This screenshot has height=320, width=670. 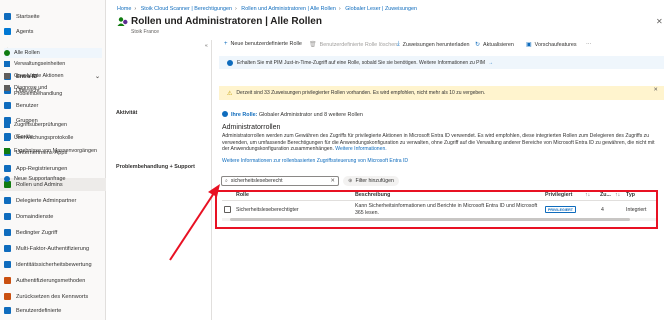 I want to click on subnav-item-audit-logs: Überwachungsprotokolle, so click(x=53, y=138).